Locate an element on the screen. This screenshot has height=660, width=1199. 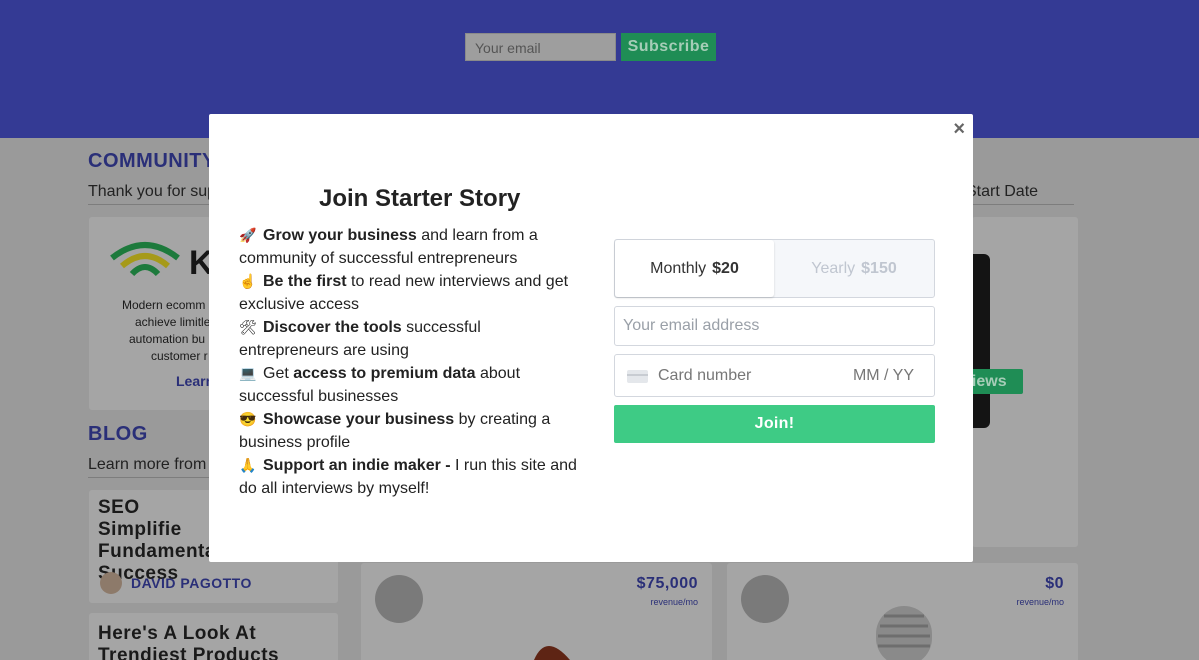
plan-label: Monthly is located at coordinates (678, 268).